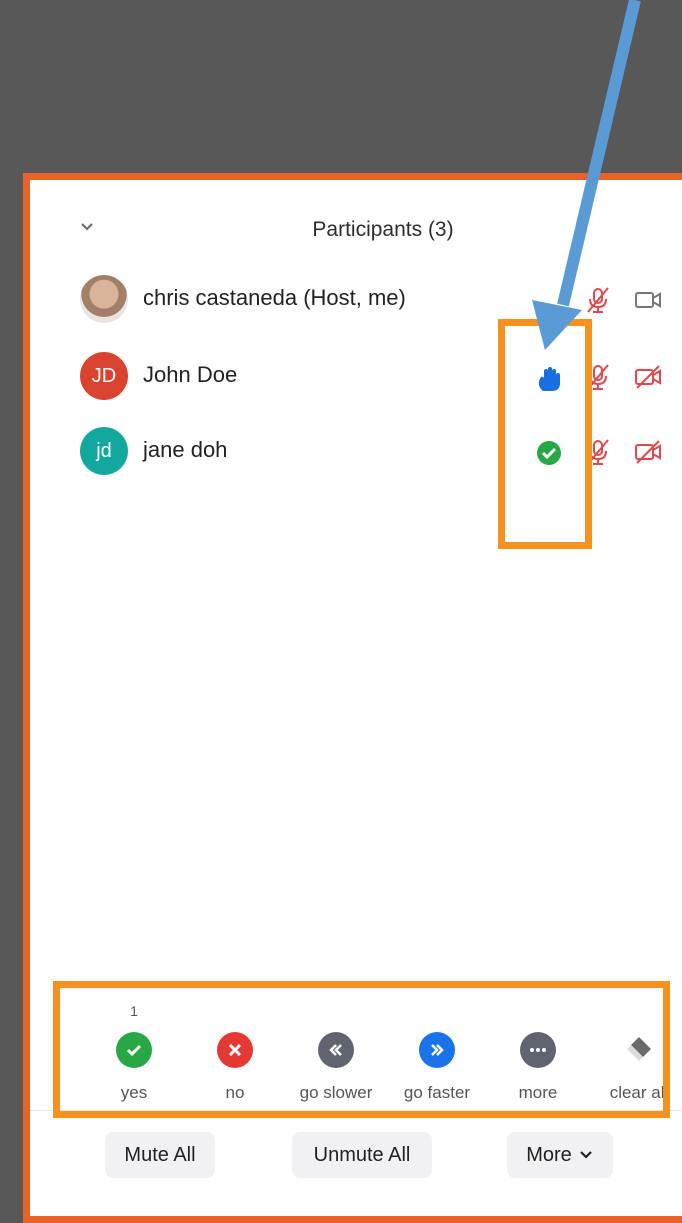 Image resolution: width=682 pixels, height=1223 pixels. What do you see at coordinates (586, 175) in the screenshot?
I see `arrow-annotation` at bounding box center [586, 175].